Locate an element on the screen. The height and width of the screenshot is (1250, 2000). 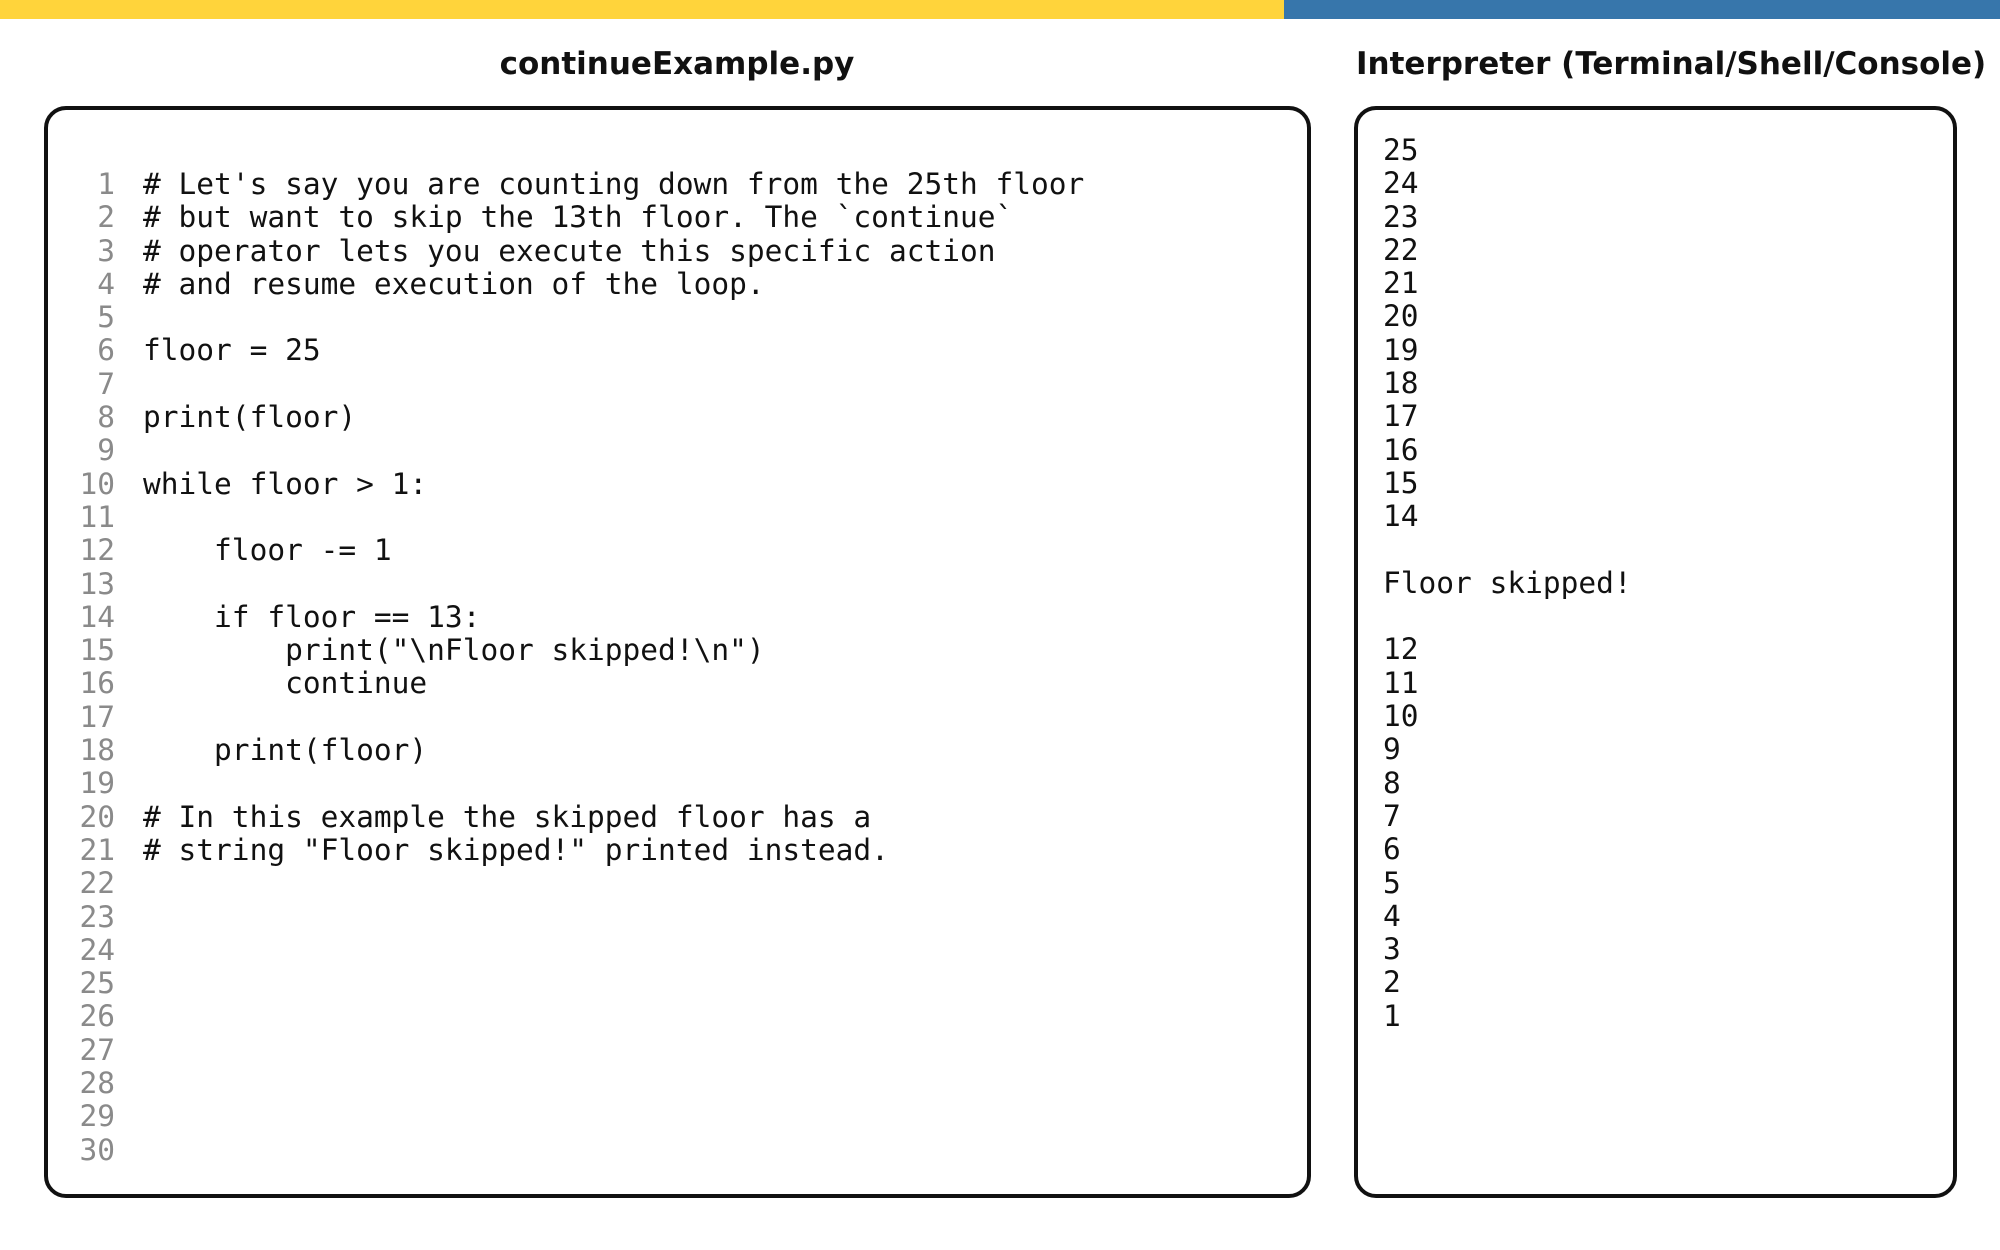
line-number: 3 is located at coordinates (106, 250).